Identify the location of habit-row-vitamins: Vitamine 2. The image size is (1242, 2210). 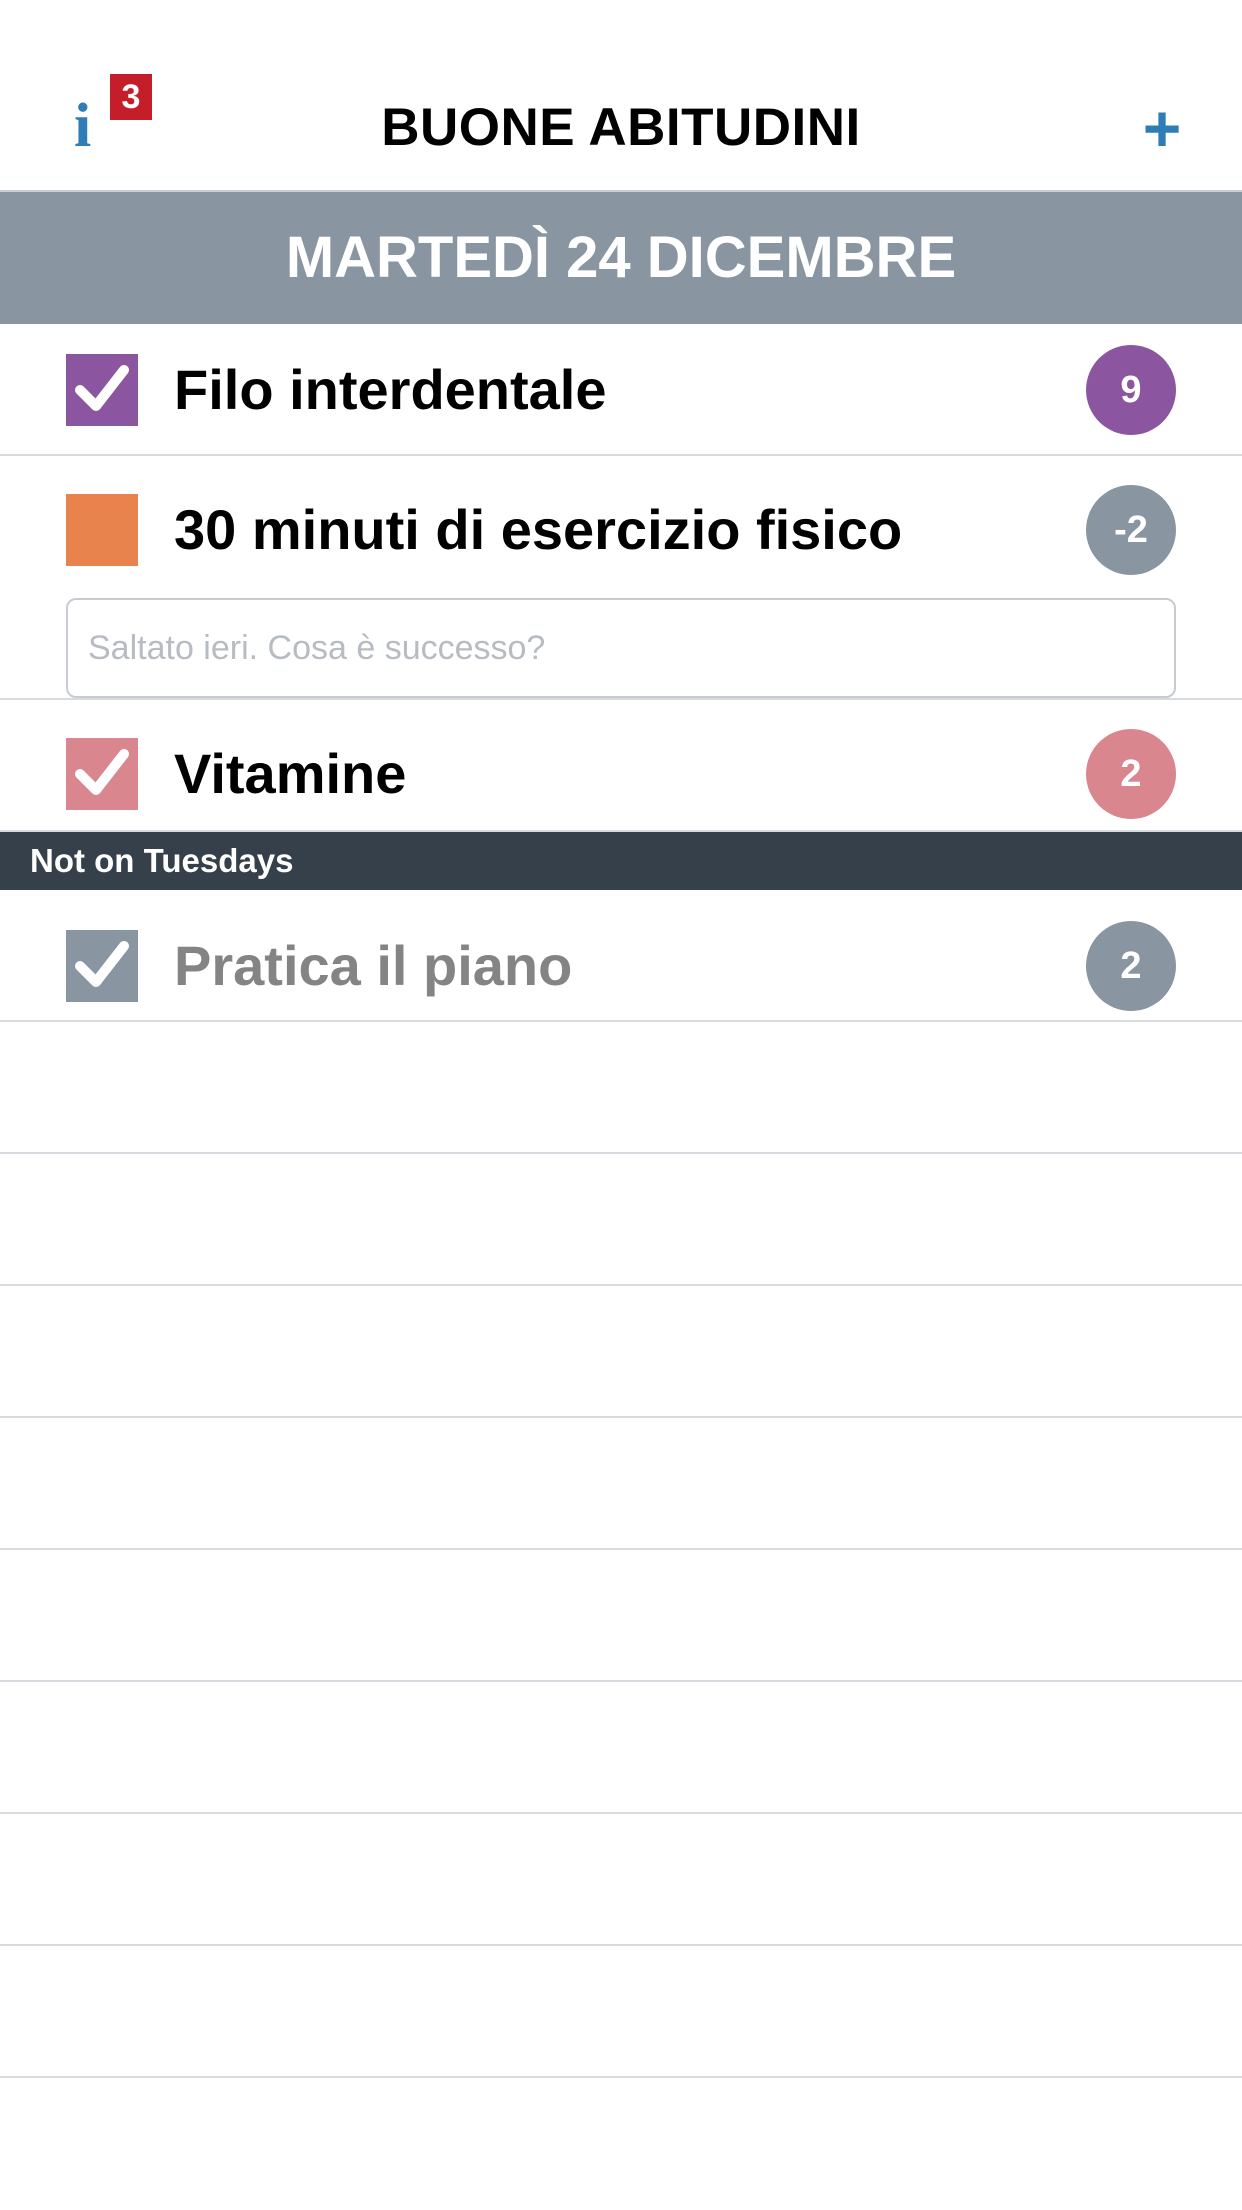
(621, 766).